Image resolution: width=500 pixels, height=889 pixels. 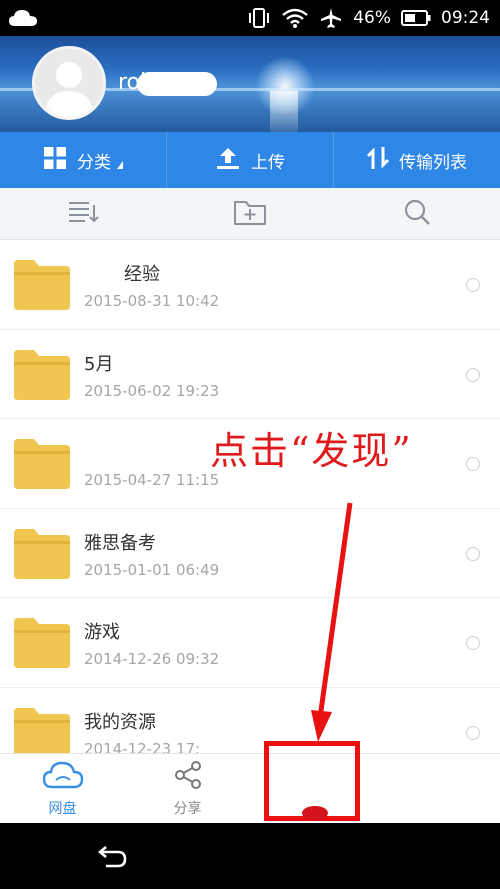 I want to click on annotation-arrow, so click(x=332, y=622).